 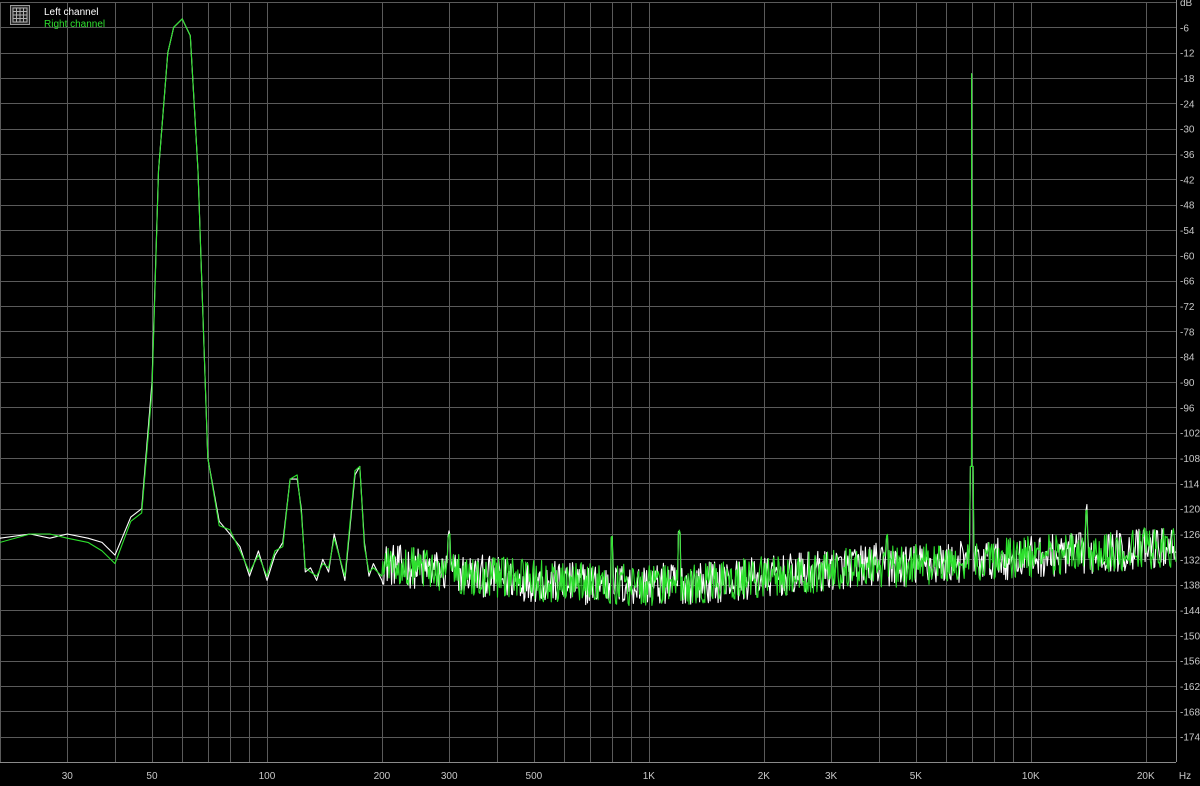 What do you see at coordinates (1187, 282) in the screenshot?
I see `y-tick-label: -66` at bounding box center [1187, 282].